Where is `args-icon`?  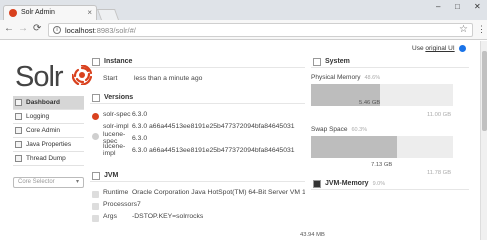 args-icon is located at coordinates (95, 218).